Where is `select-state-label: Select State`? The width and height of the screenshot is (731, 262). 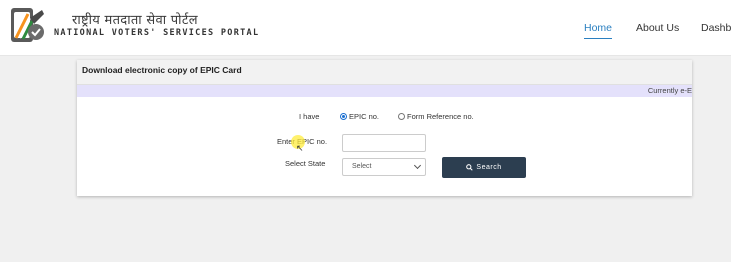
select-state-label: Select State is located at coordinates (305, 163).